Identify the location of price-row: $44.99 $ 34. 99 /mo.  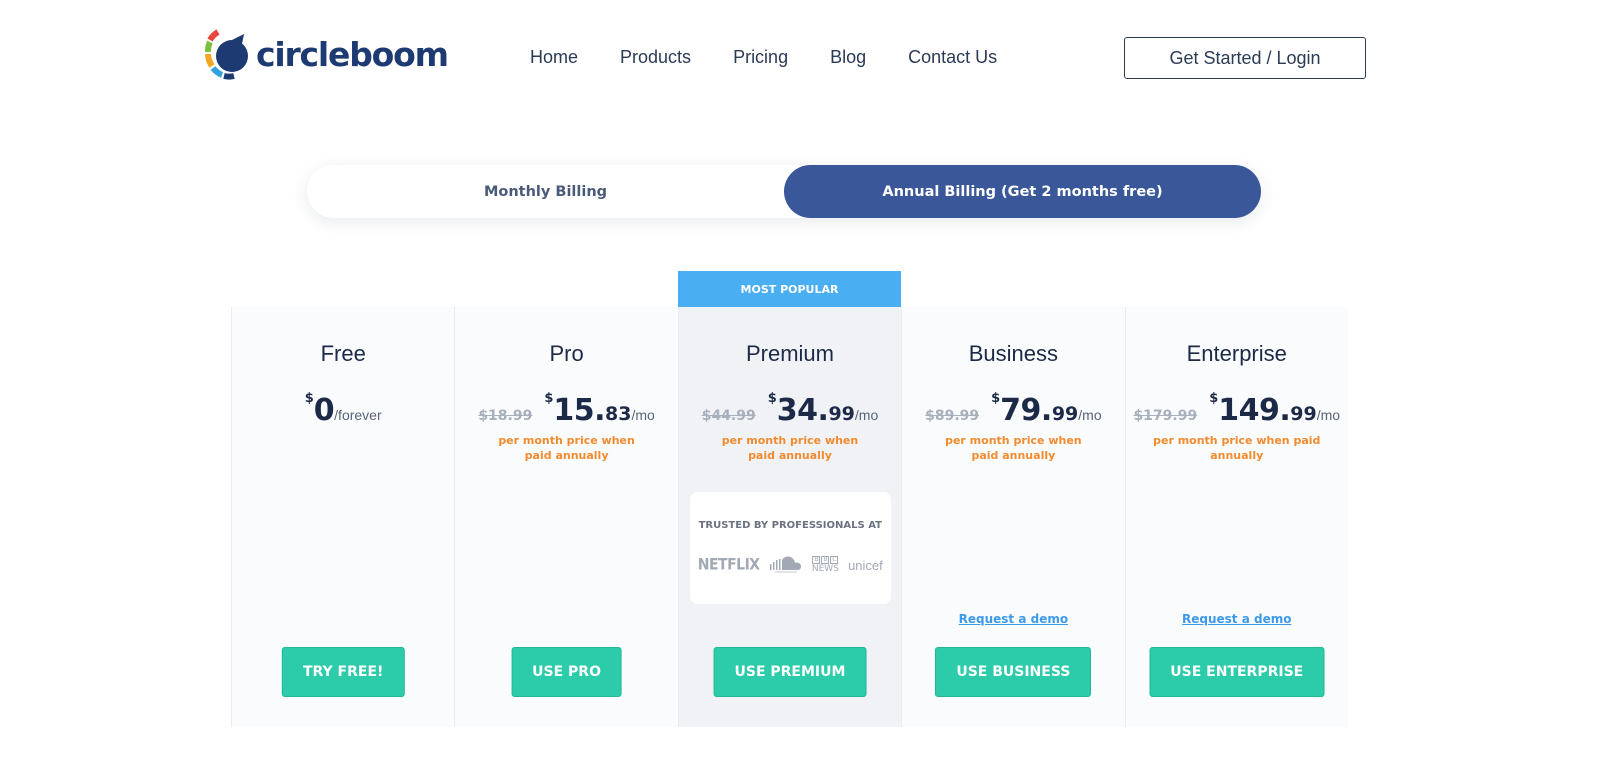
(790, 409).